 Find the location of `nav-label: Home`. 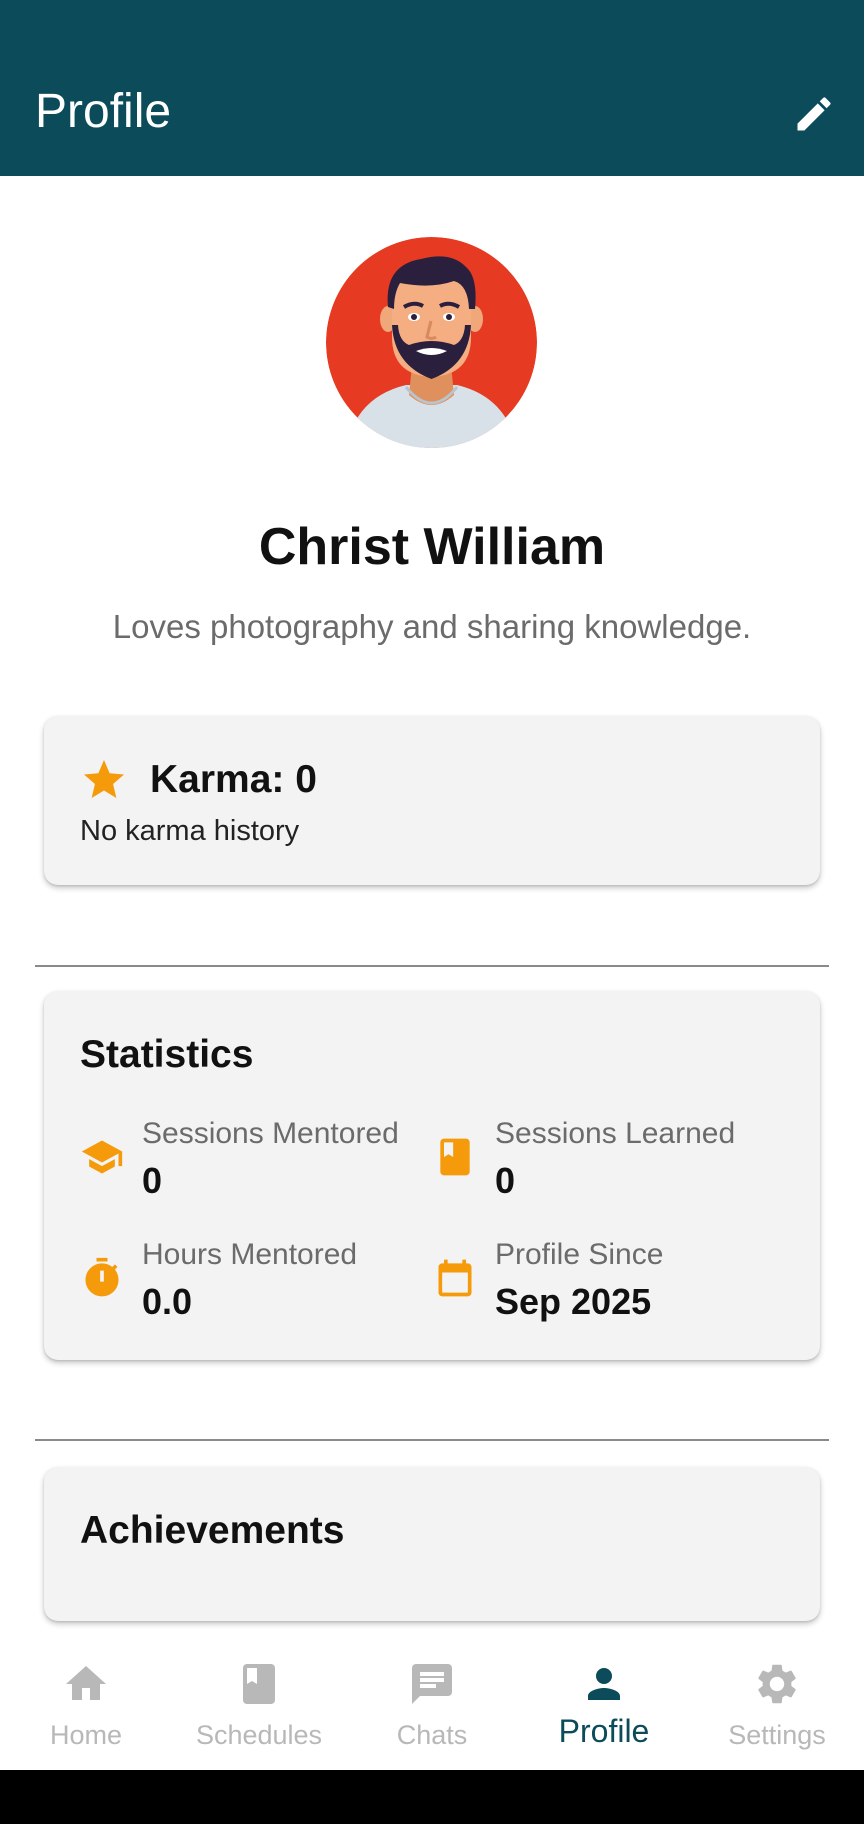

nav-label: Home is located at coordinates (86, 1735).